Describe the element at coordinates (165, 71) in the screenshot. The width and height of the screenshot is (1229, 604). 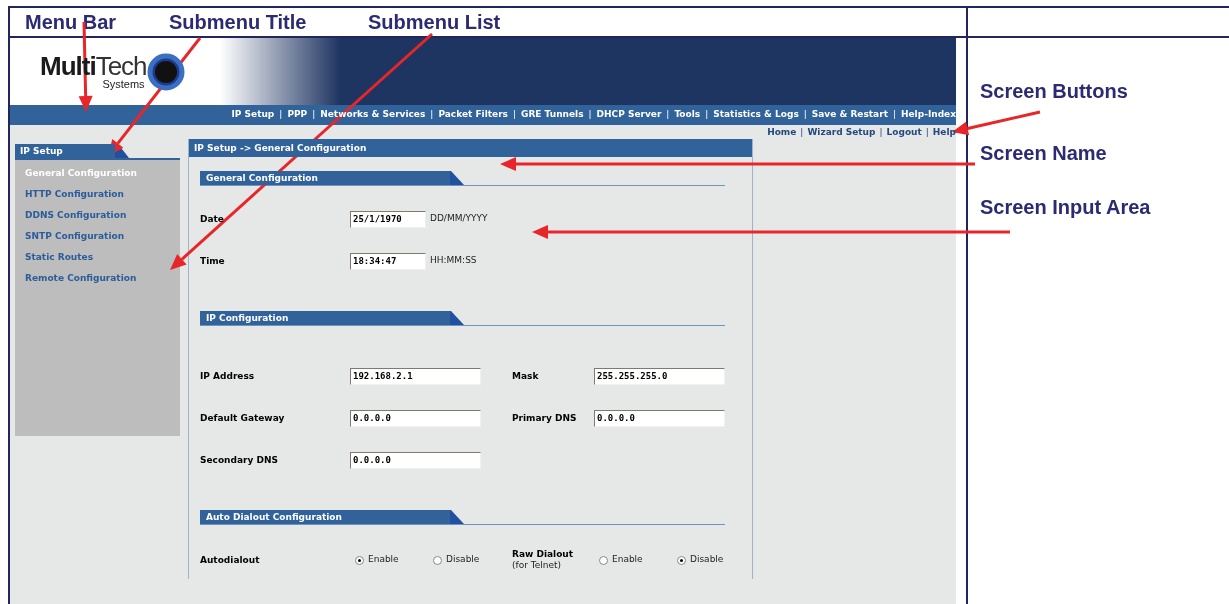
I see `ring-logo-icon` at that location.